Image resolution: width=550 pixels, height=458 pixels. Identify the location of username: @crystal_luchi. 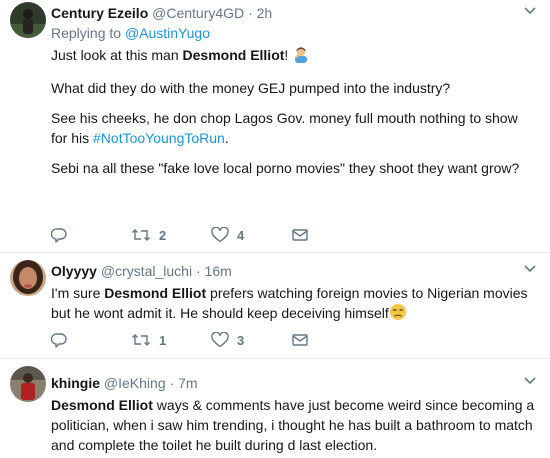
(146, 271).